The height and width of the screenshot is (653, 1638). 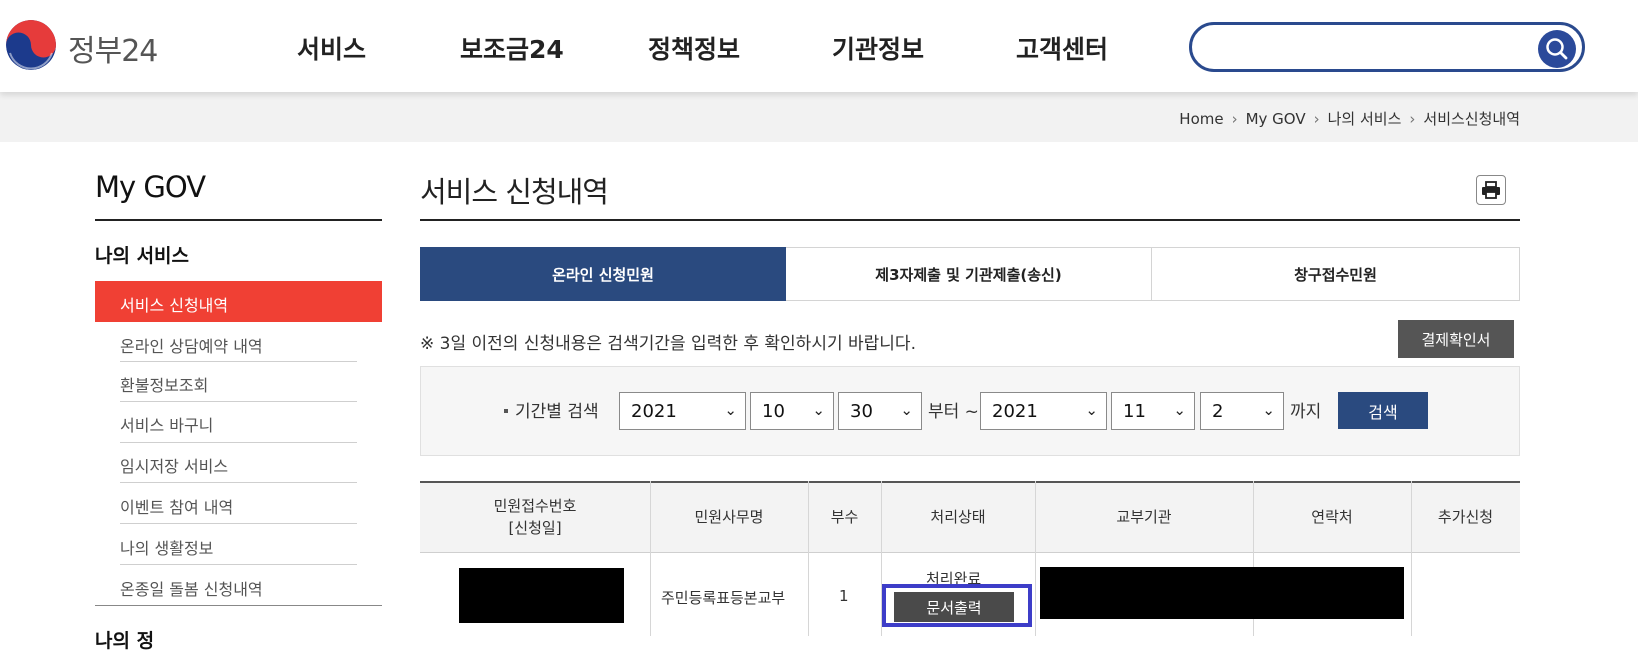 What do you see at coordinates (773, 411) in the screenshot?
I see `from-month-value: 10` at bounding box center [773, 411].